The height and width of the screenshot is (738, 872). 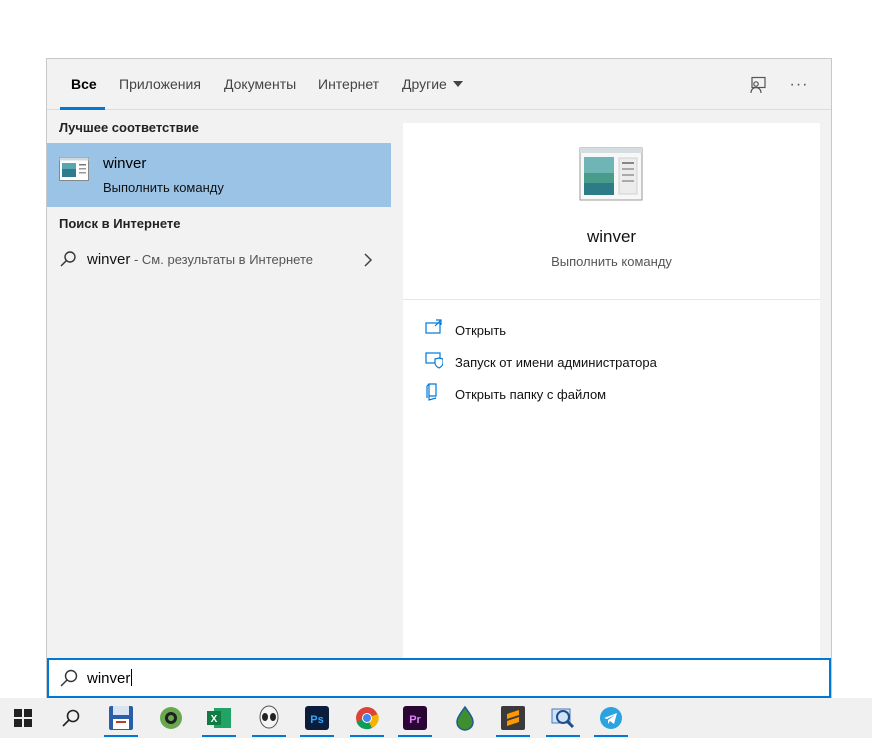 I want to click on taskbar-app-alien, so click(x=269, y=718).